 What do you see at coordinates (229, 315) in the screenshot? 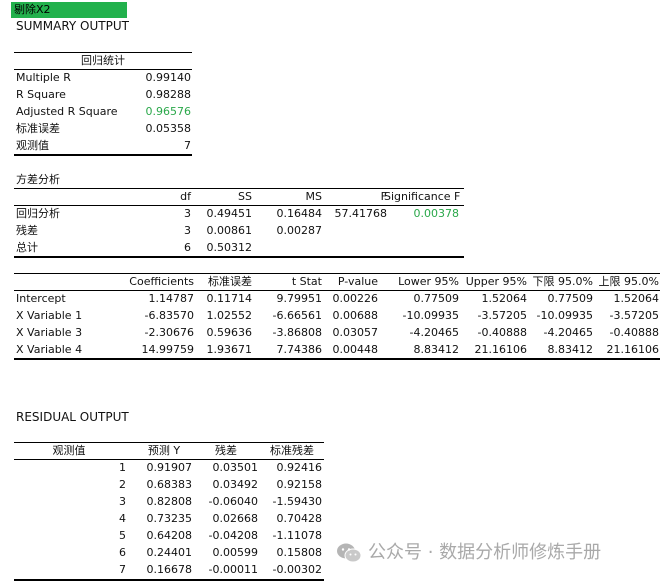
I see `coef-cell: 1.02552` at bounding box center [229, 315].